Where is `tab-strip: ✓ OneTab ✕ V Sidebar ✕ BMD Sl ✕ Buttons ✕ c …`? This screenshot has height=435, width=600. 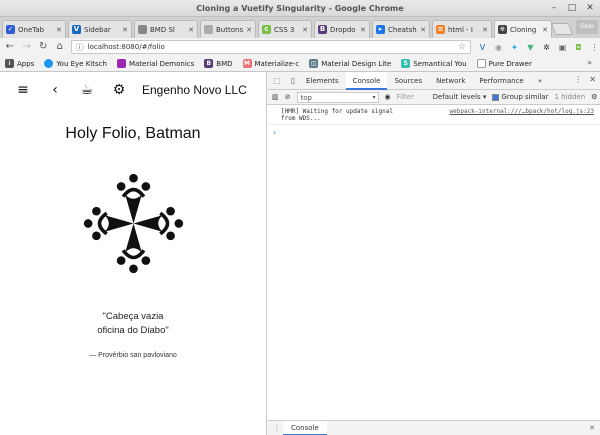 tab-strip: ✓ OneTab ✕ V Sidebar ✕ BMD Sl ✕ Buttons ✕ c … is located at coordinates (300, 27).